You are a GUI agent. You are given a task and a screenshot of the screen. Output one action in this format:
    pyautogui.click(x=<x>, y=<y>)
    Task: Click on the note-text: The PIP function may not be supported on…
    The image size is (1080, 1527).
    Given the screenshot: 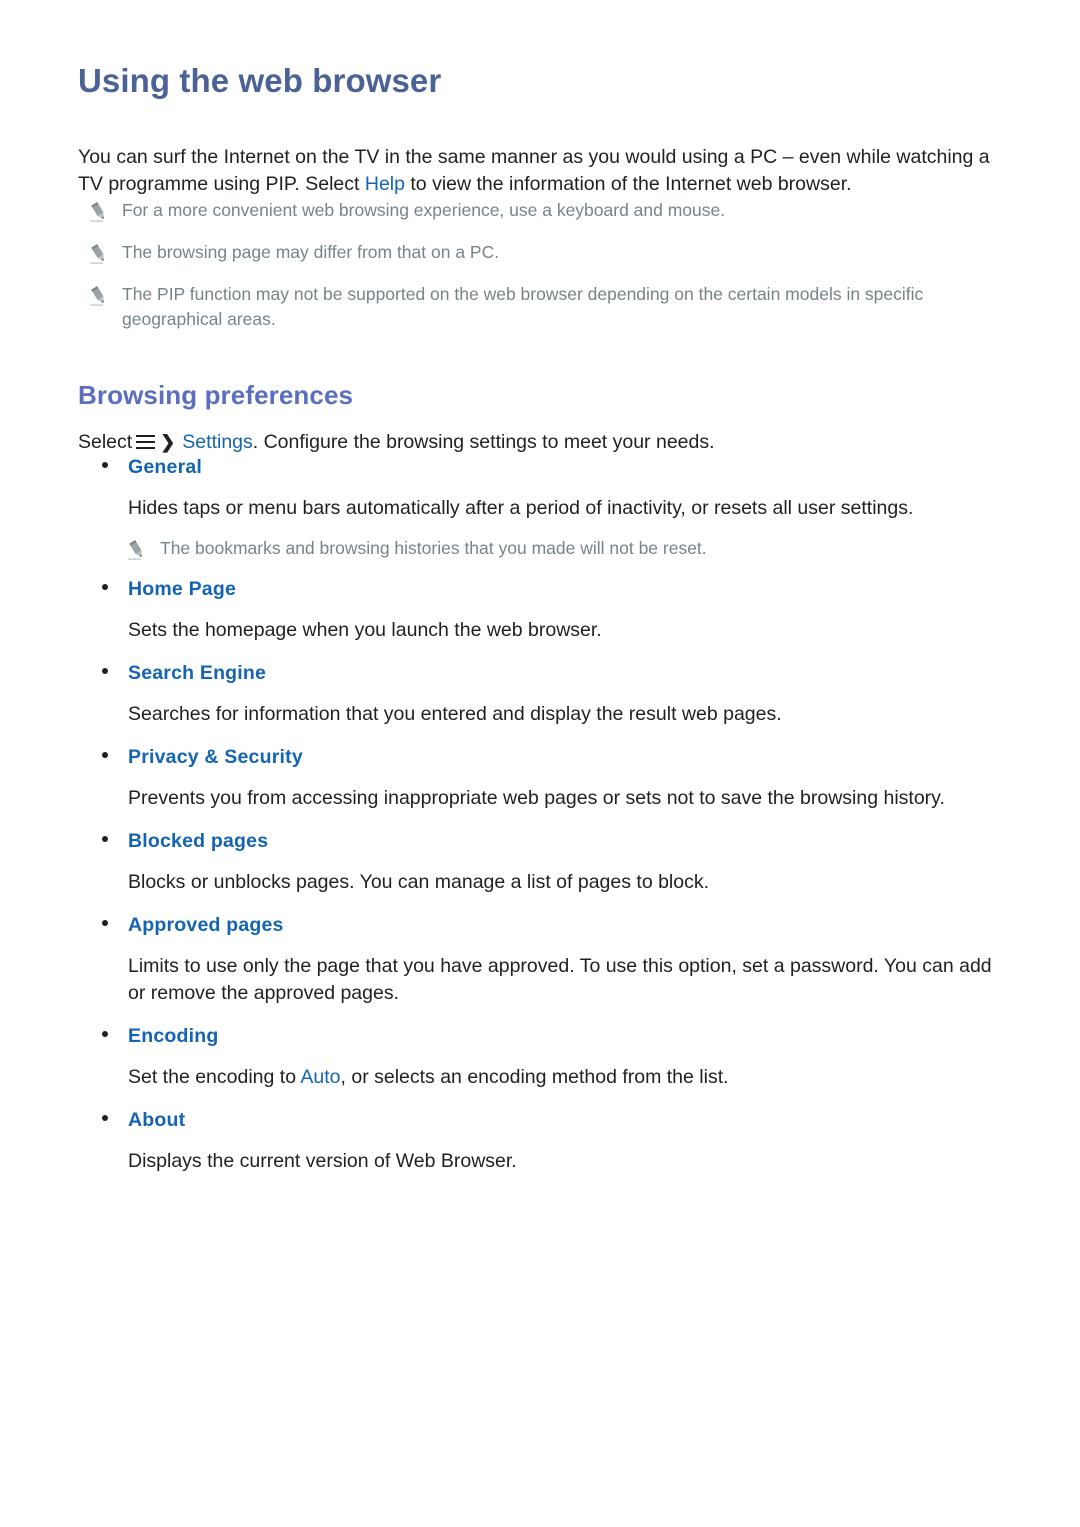 What is the action you would take?
    pyautogui.click(x=523, y=306)
    